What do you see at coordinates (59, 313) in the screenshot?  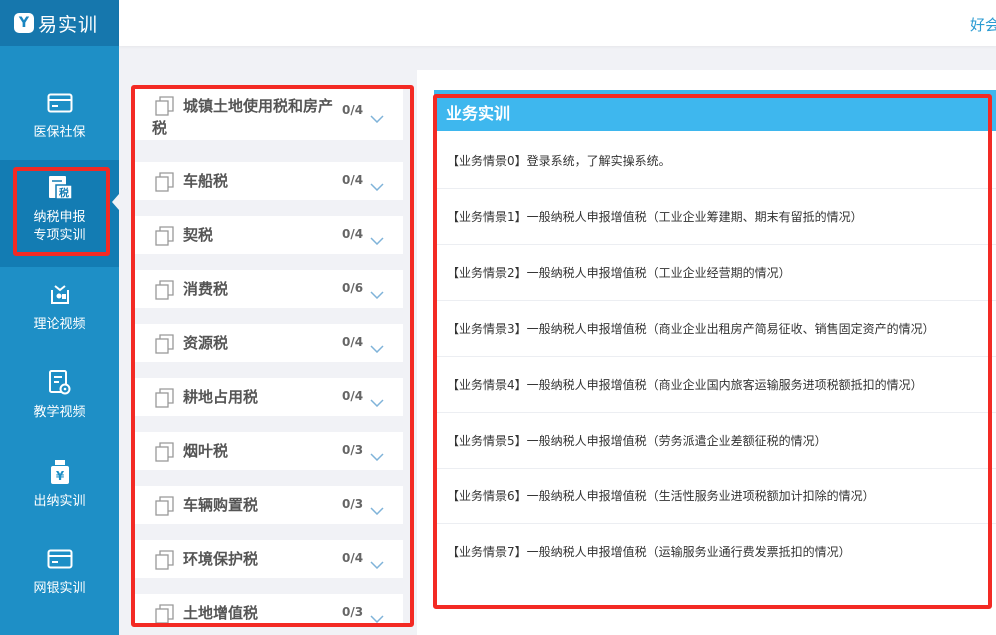 I see `sidebar-item-theory-video: 理论视频` at bounding box center [59, 313].